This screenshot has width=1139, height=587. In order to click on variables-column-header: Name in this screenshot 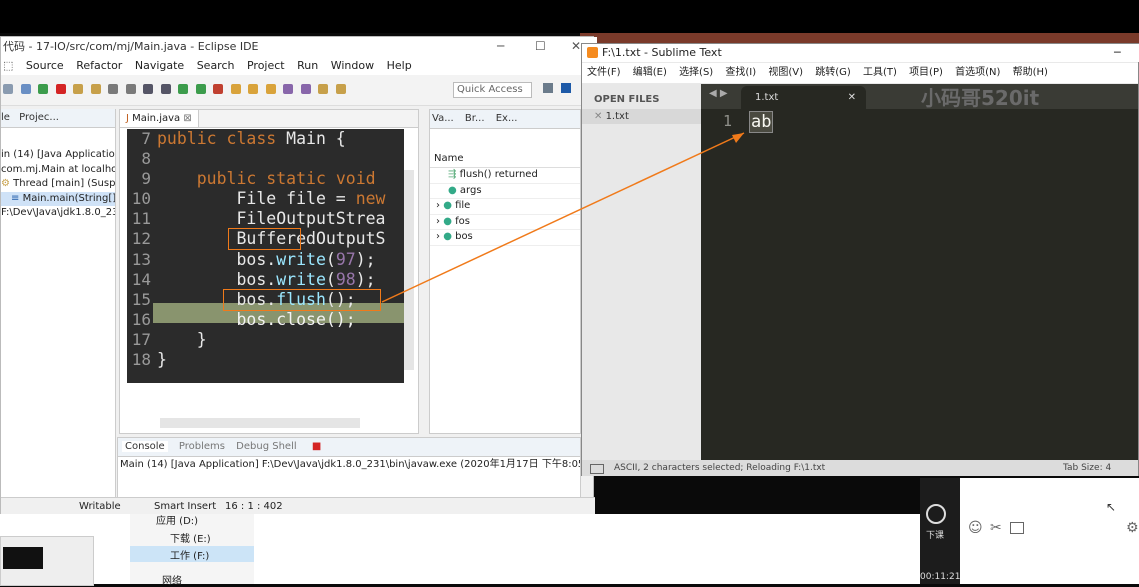, I will do `click(505, 159)`.